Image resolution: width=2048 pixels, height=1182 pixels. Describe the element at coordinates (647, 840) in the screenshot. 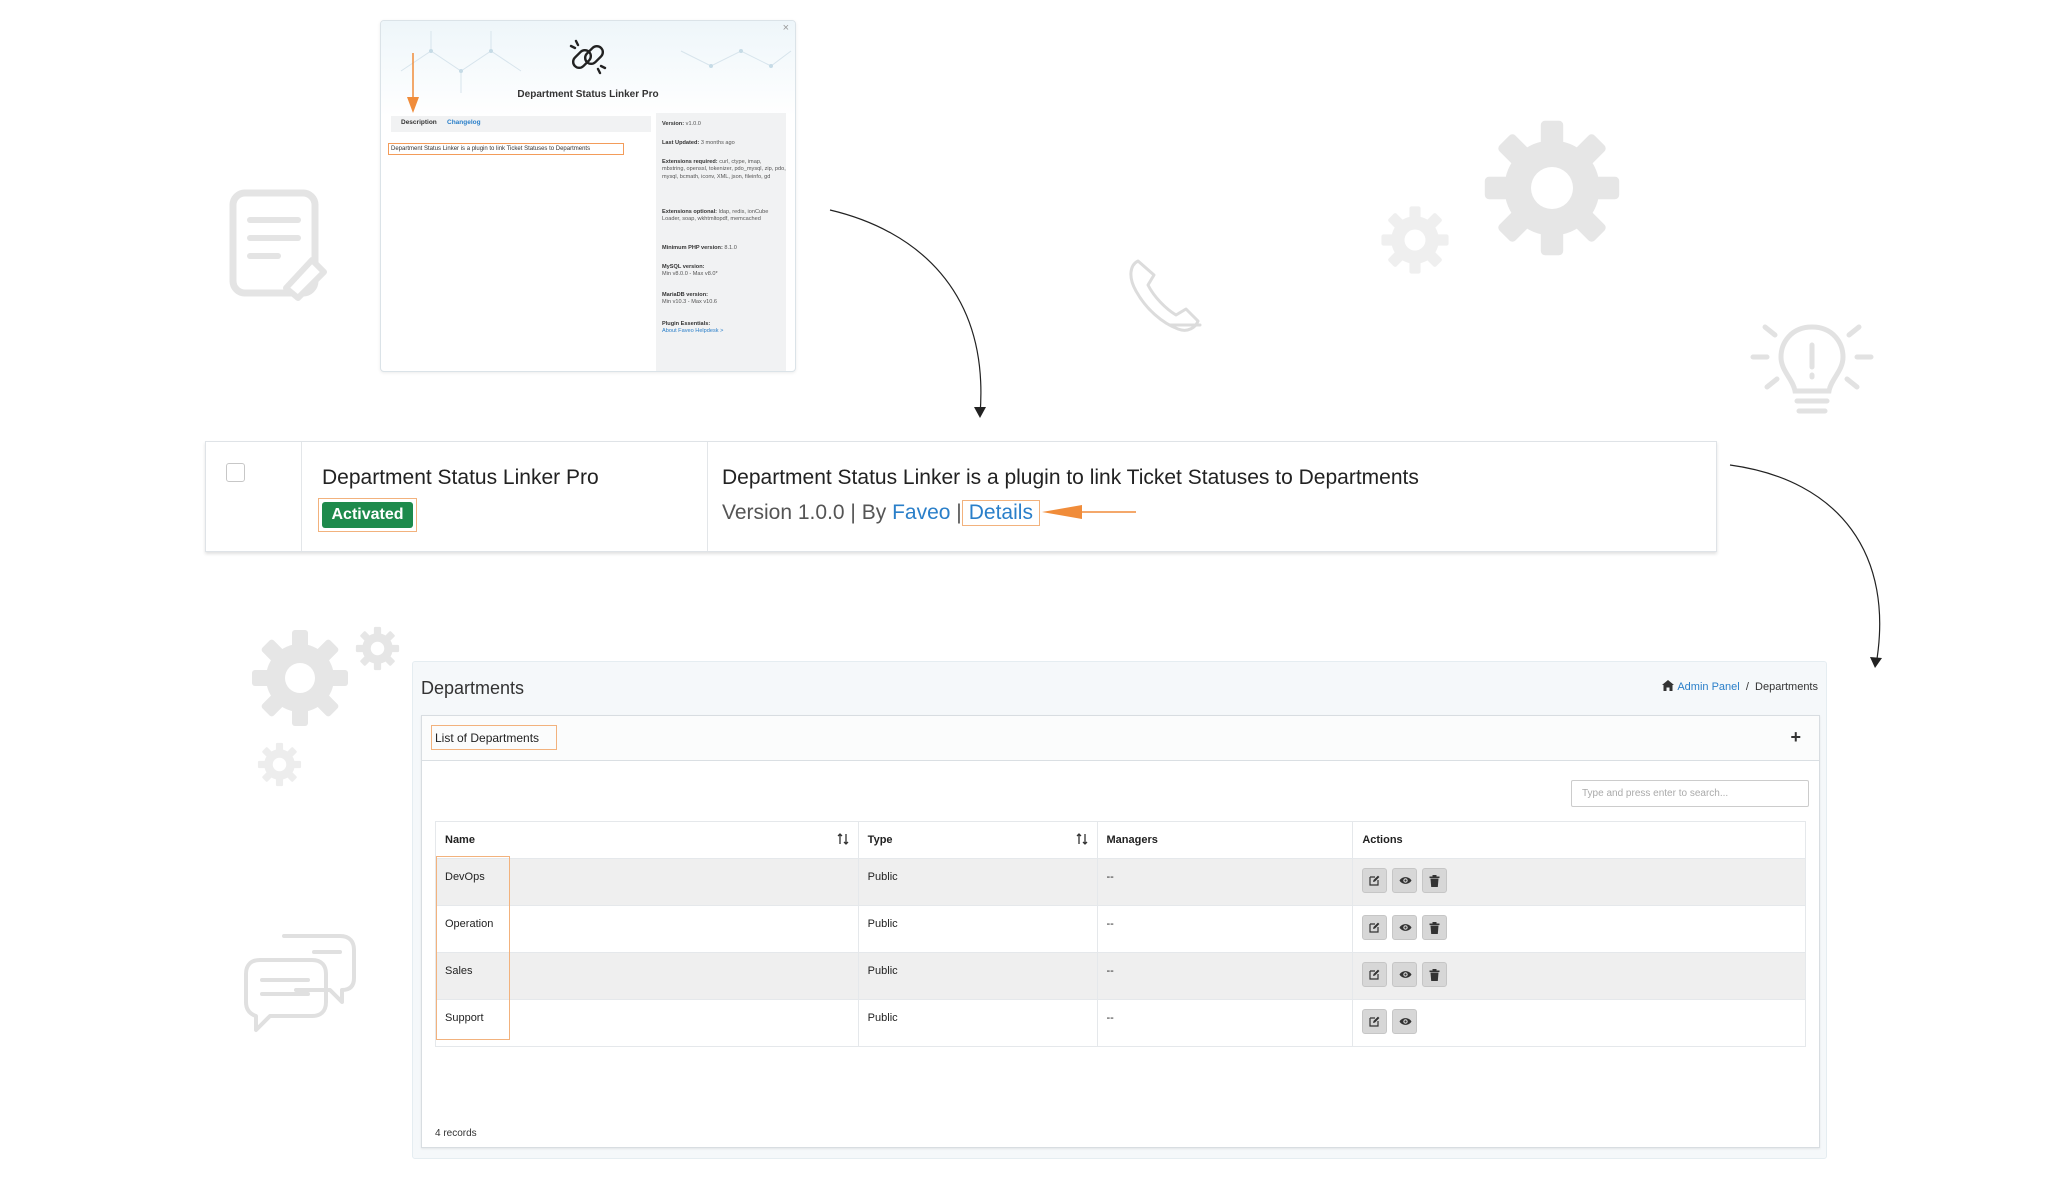

I see `column-header-name: Name` at that location.